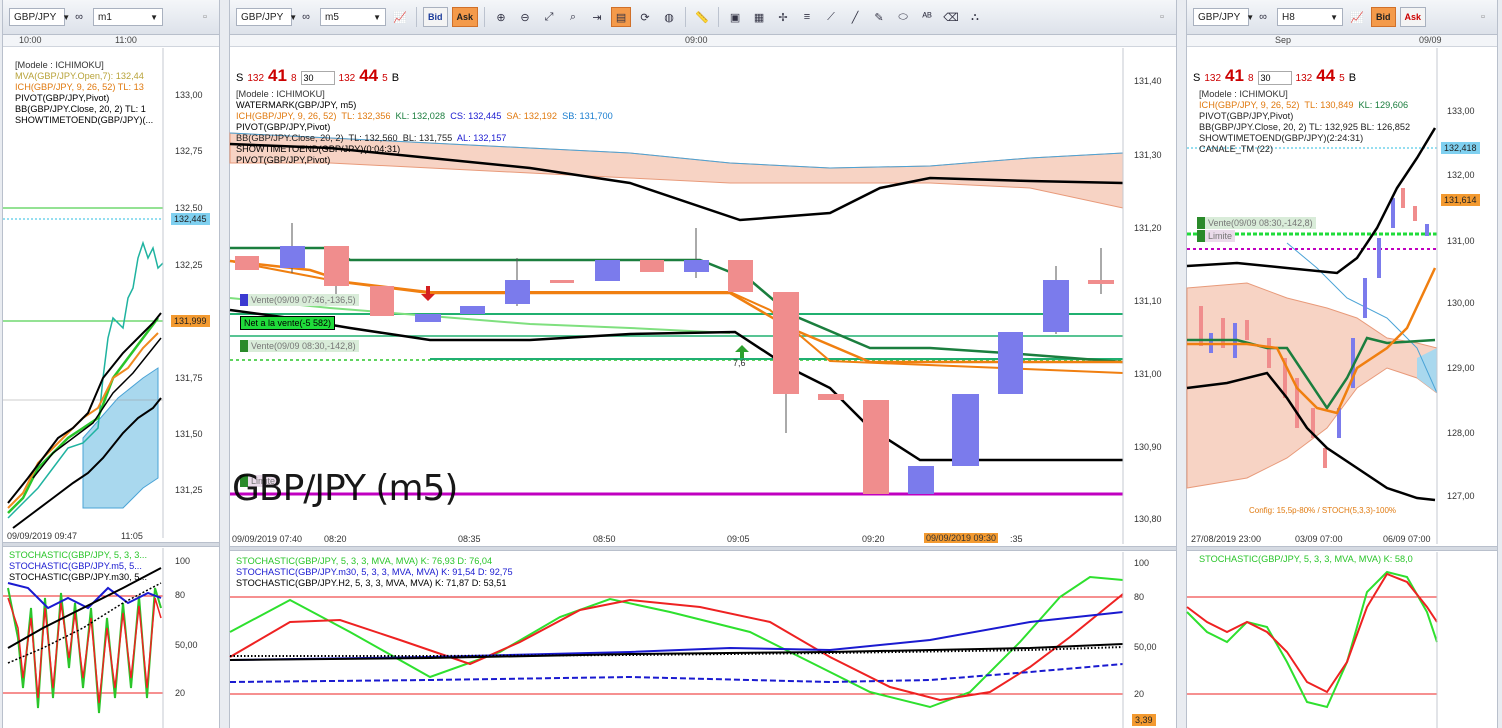 This screenshot has height=728, width=1502. What do you see at coordinates (183, 561) in the screenshot?
I see `y-tick: 100` at bounding box center [183, 561].